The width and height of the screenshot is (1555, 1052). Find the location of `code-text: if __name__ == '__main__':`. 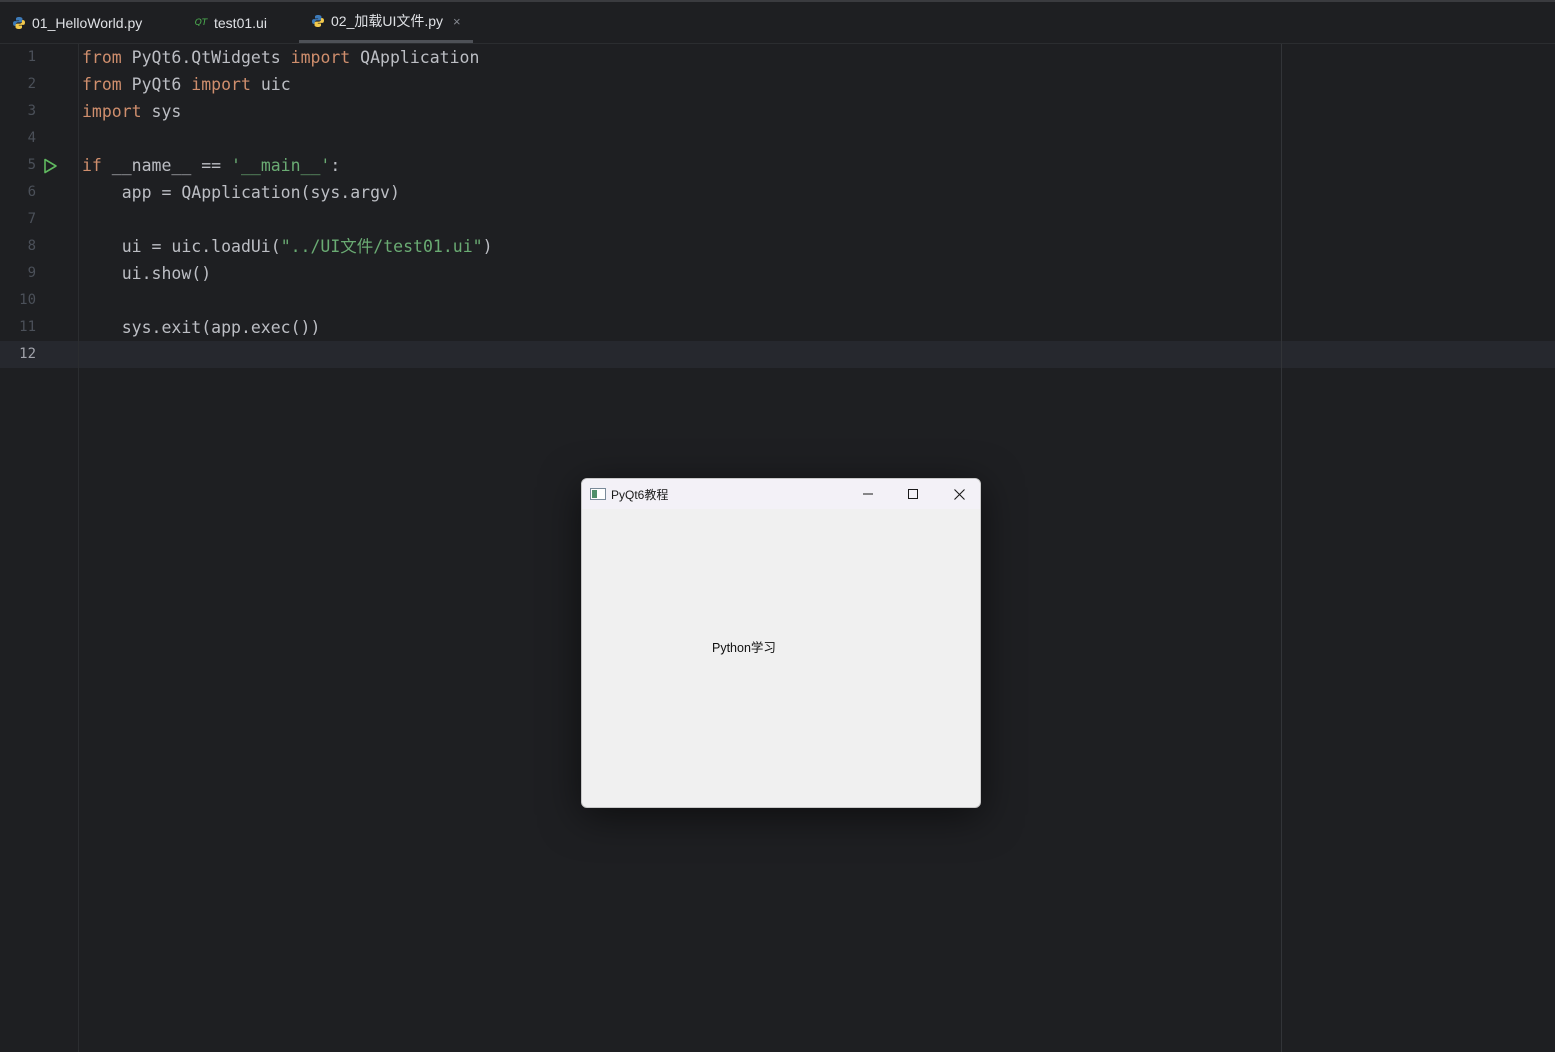

code-text: if __name__ == '__main__': is located at coordinates (211, 165).